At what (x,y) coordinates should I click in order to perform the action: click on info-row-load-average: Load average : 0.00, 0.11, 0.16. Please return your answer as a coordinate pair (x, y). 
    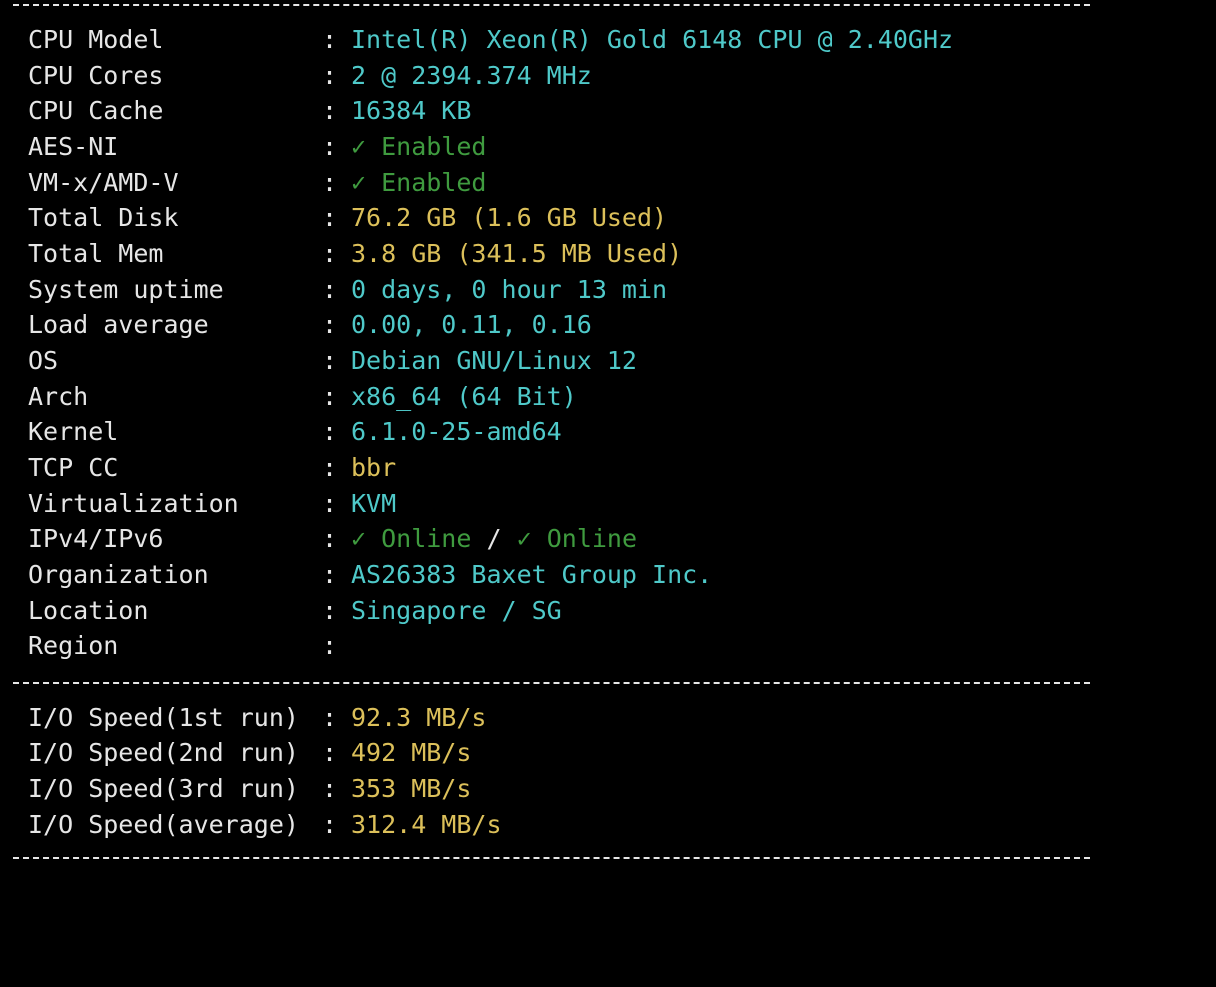
    Looking at the image, I should click on (310, 325).